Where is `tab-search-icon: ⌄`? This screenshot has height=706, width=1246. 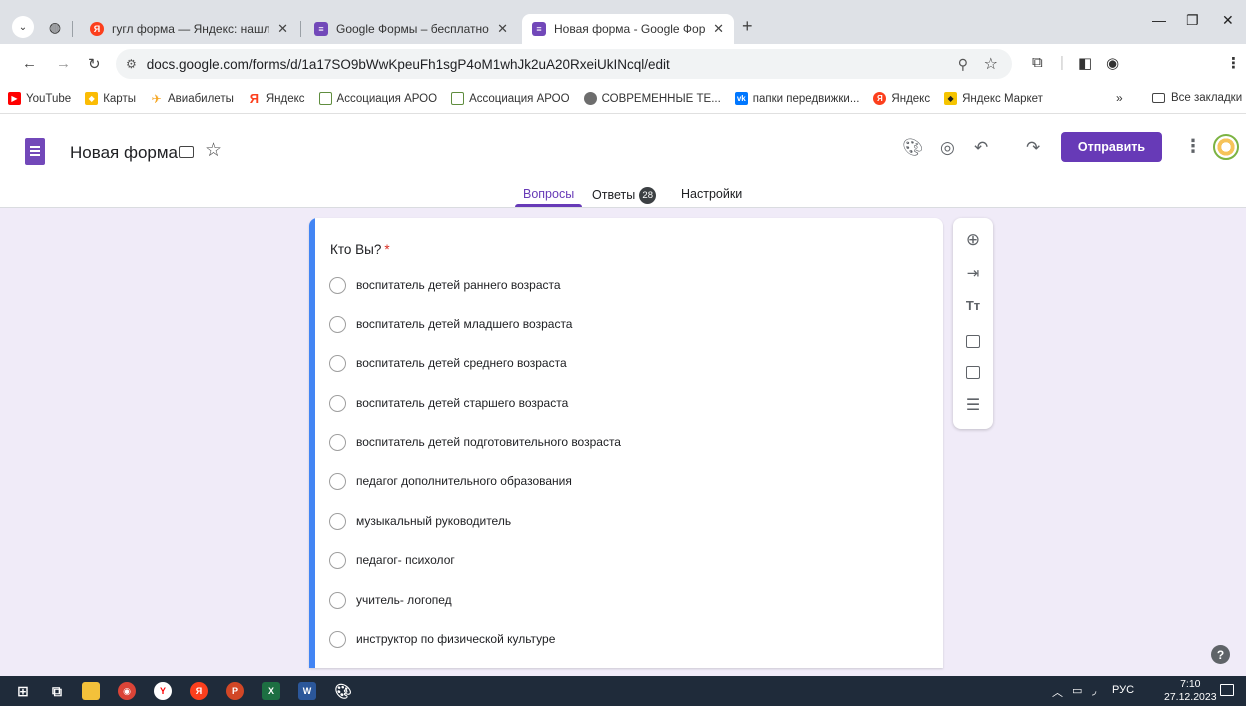 tab-search-icon: ⌄ is located at coordinates (23, 27).